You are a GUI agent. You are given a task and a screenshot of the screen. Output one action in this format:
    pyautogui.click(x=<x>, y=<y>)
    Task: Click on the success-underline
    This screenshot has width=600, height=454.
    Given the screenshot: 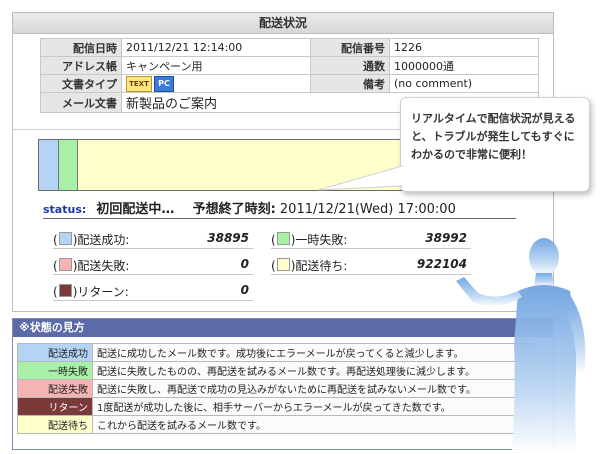 What is the action you would take?
    pyautogui.click(x=153, y=248)
    